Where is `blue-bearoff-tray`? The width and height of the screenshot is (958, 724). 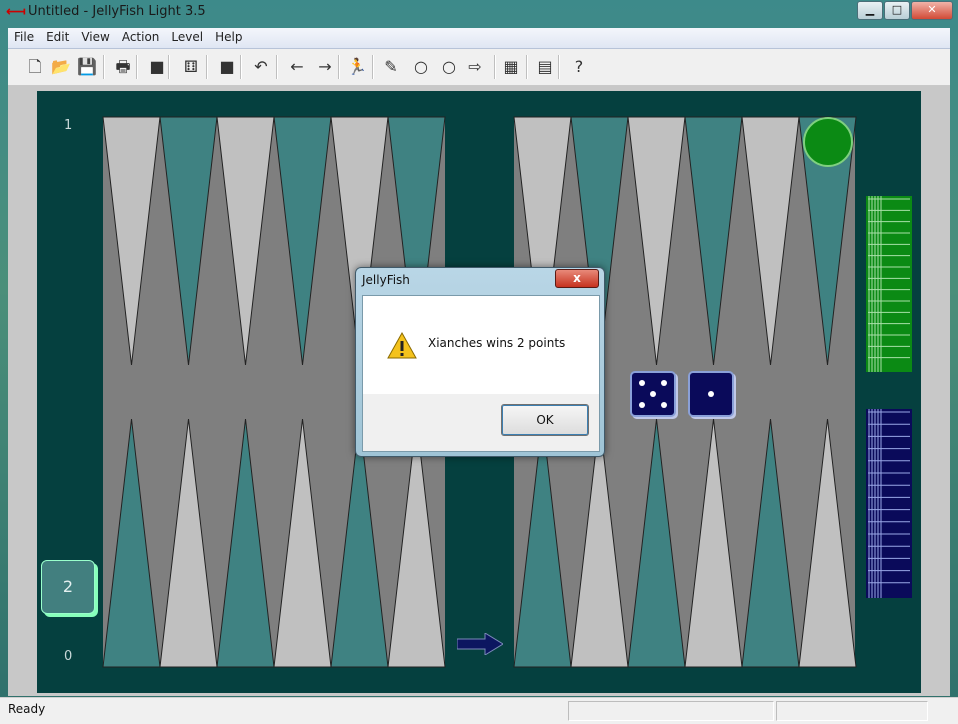
blue-bearoff-tray is located at coordinates (889, 503).